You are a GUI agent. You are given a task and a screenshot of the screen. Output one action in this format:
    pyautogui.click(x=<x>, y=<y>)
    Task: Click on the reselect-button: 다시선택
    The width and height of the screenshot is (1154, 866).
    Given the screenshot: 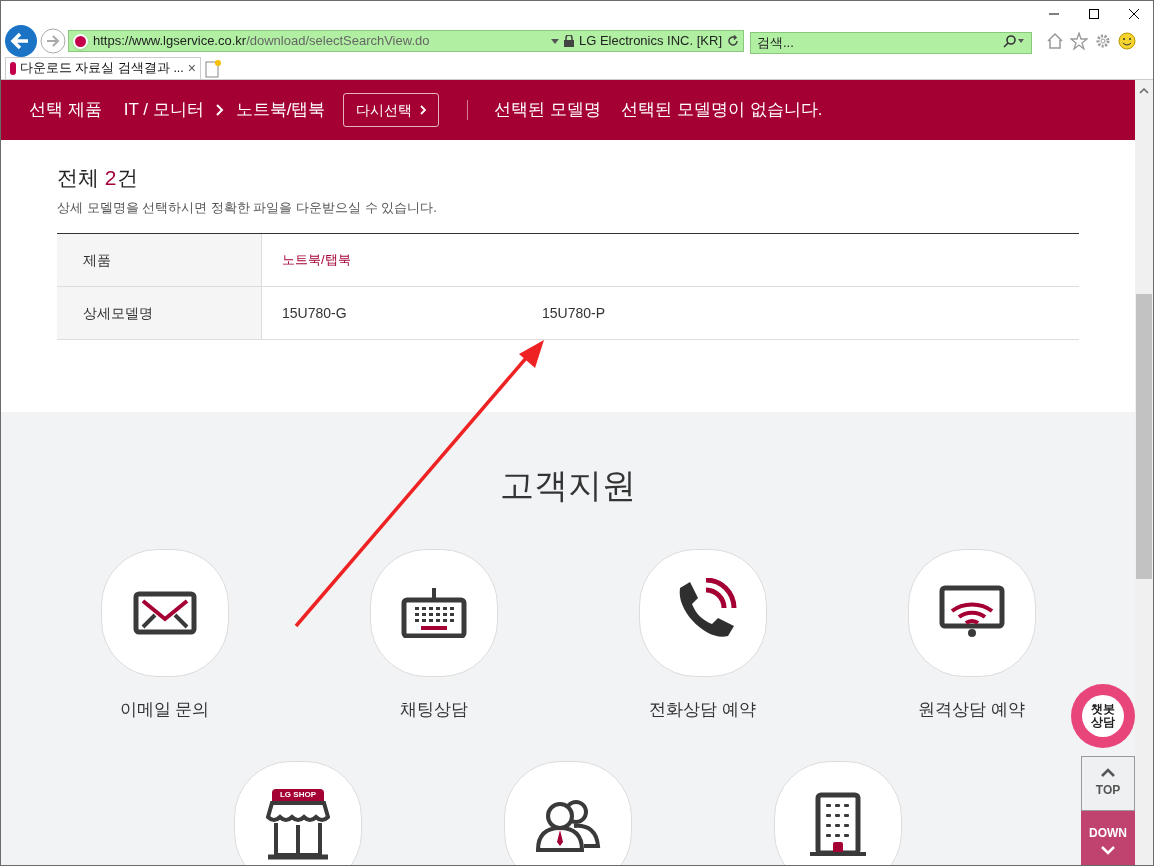 What is the action you would take?
    pyautogui.click(x=391, y=110)
    